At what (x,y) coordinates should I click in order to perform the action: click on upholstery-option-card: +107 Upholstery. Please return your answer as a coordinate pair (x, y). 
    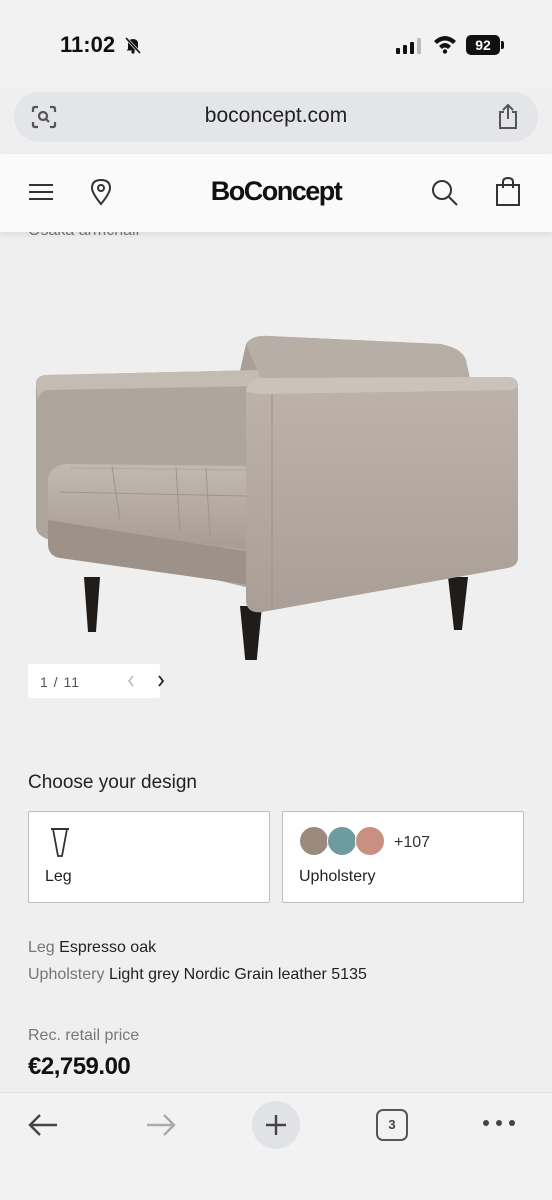
    Looking at the image, I should click on (403, 857).